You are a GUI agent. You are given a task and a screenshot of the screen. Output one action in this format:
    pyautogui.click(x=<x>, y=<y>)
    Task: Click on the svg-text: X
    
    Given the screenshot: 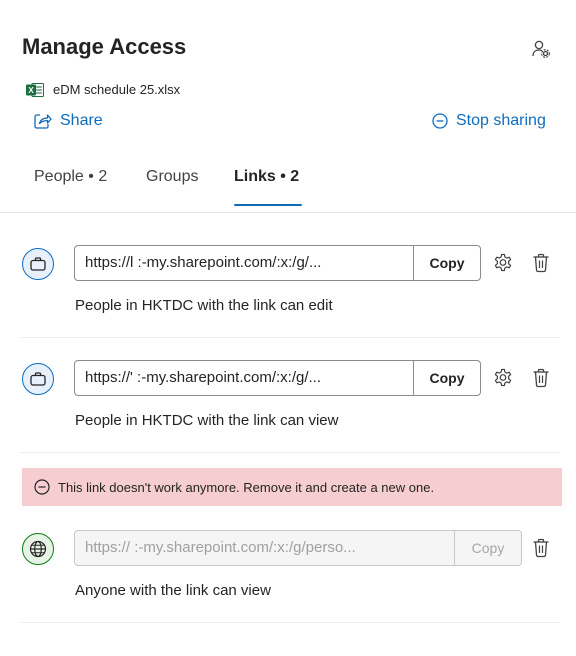 What is the action you would take?
    pyautogui.click(x=31, y=90)
    